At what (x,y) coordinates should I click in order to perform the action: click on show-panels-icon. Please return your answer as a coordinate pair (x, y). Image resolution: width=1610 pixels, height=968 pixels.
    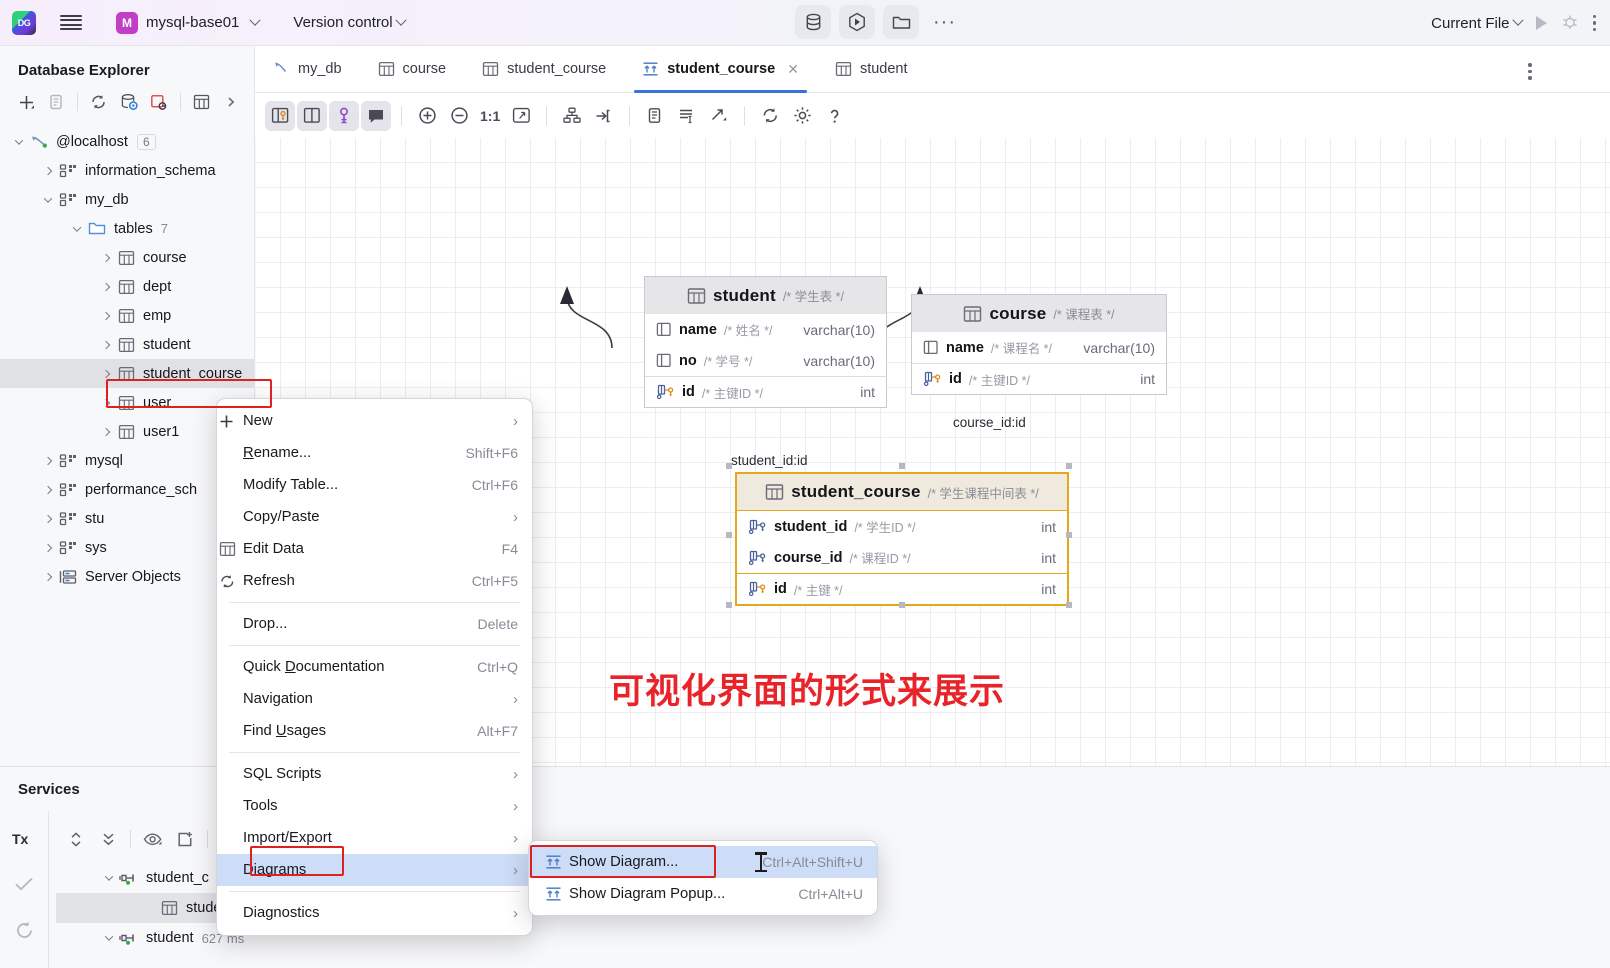
    Looking at the image, I should click on (312, 115).